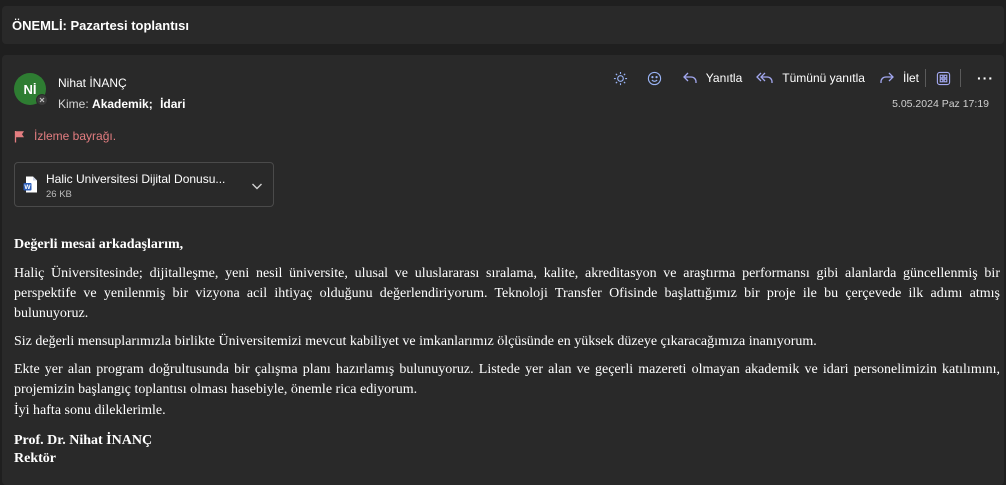  Describe the element at coordinates (655, 78) in the screenshot. I see `smiley-icon` at that location.